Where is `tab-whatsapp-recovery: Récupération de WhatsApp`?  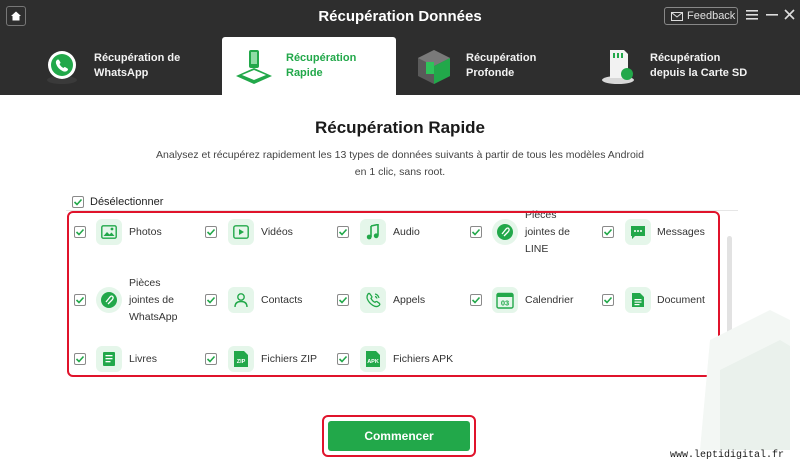
tab-whatsapp-recovery: Récupération de WhatsApp is located at coordinates (127, 66).